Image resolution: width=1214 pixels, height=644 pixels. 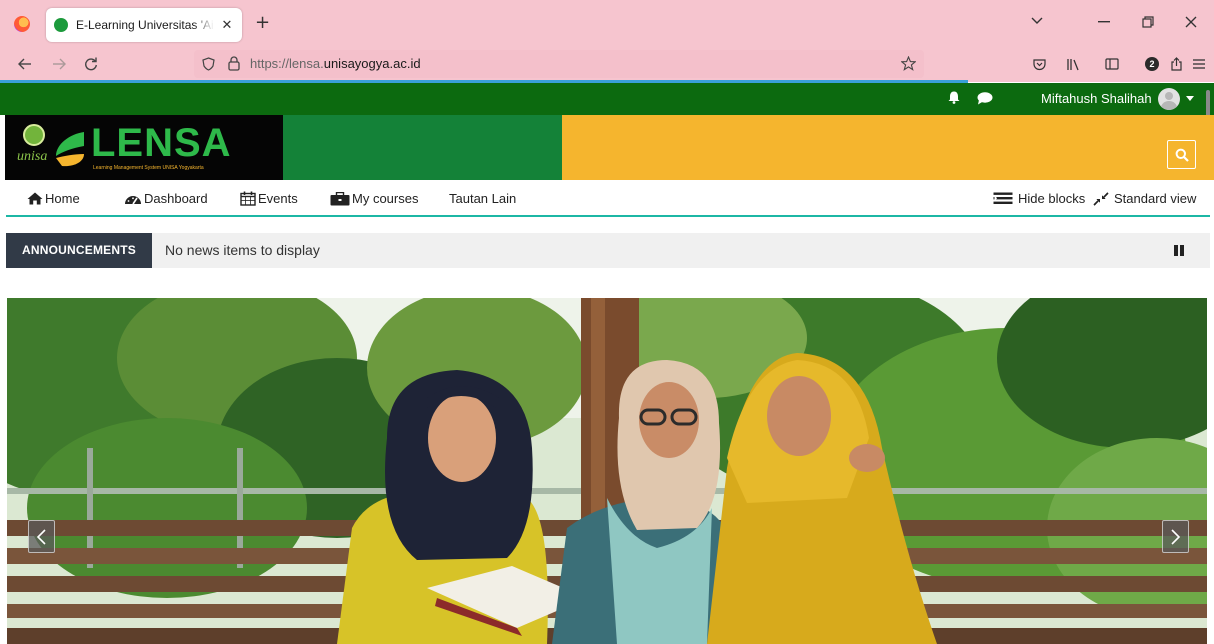 I want to click on announcements-text: No news items to display, so click(x=242, y=250).